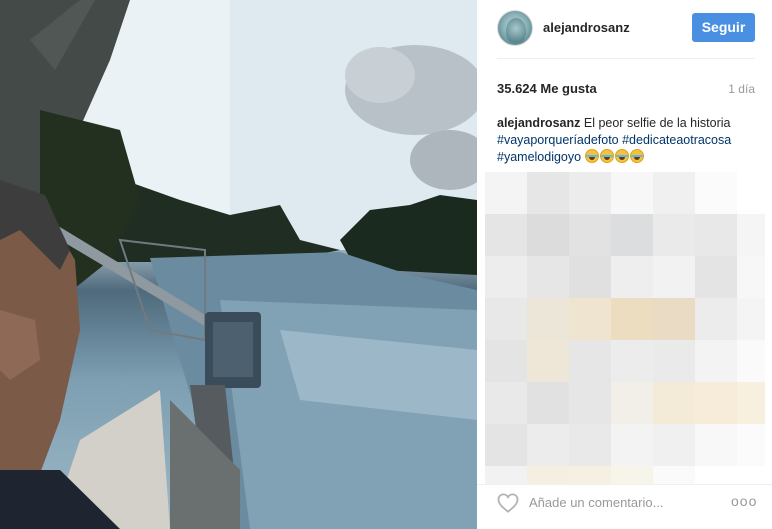 This screenshot has width=772, height=529. I want to click on follow-button: Seguir, so click(723, 27).